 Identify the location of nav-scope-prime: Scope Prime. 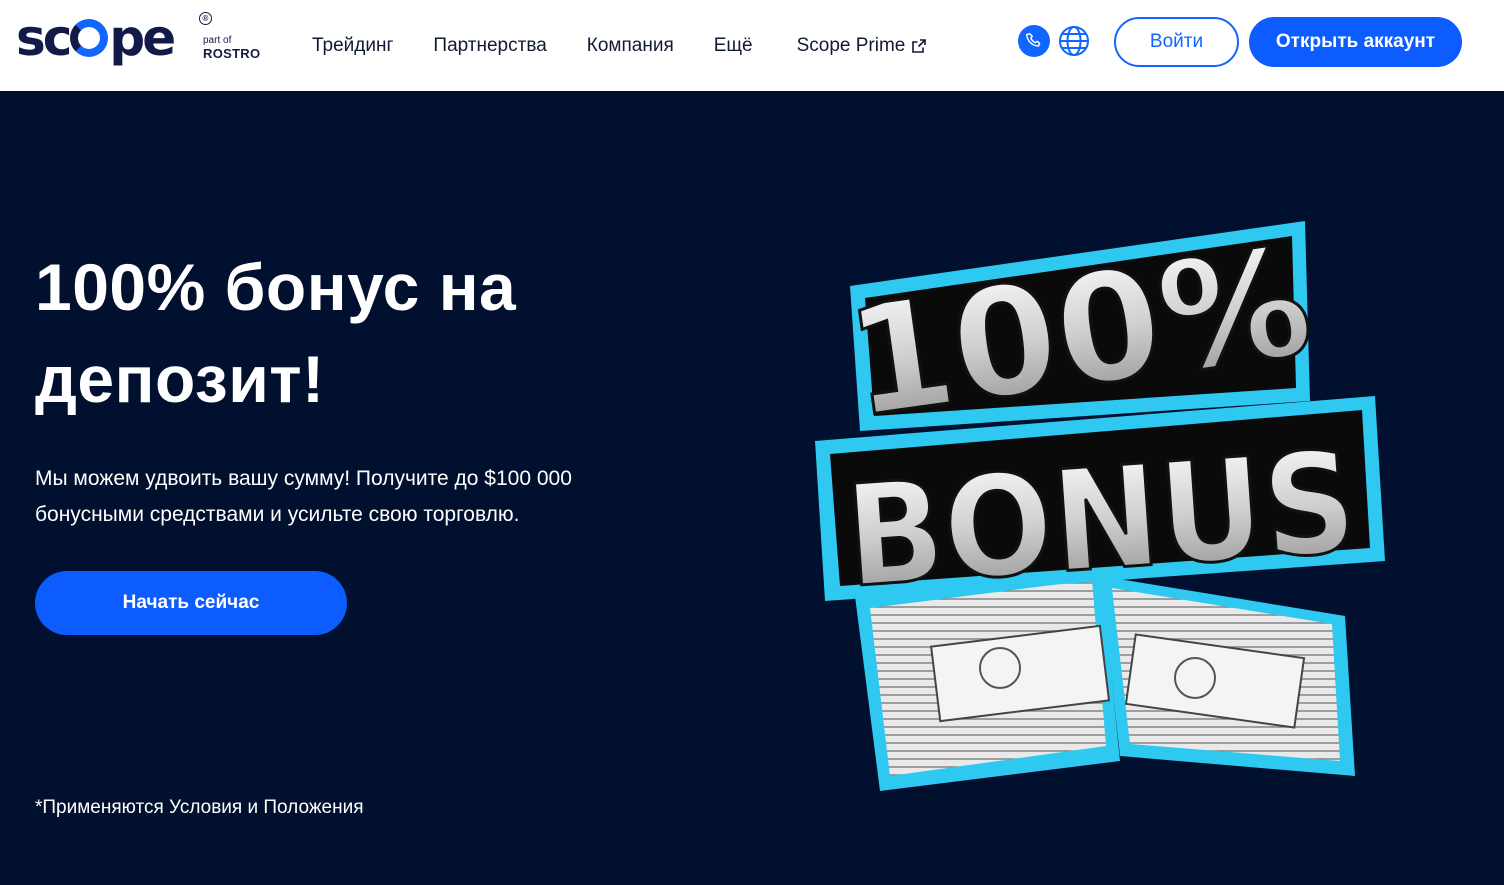
(862, 46).